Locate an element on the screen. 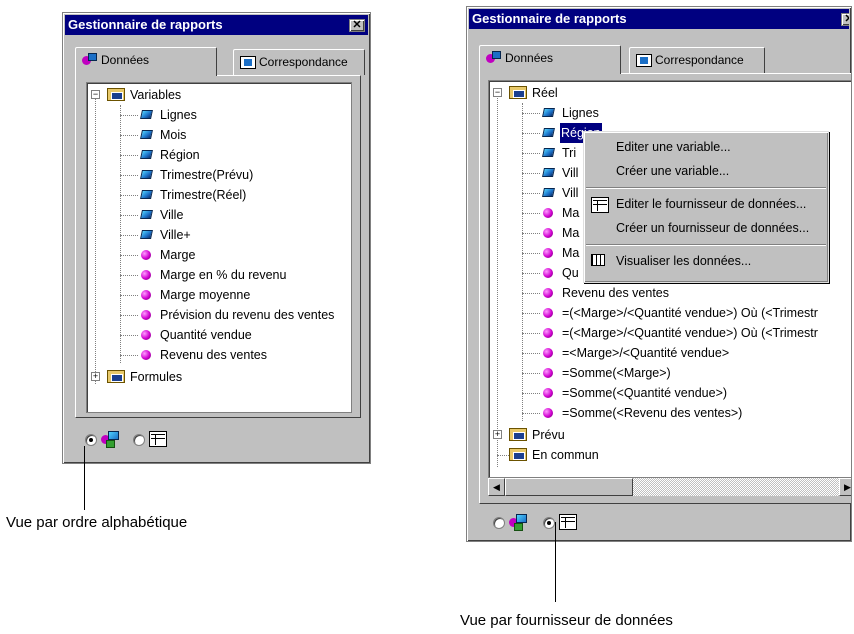 This screenshot has width=854, height=634. tree-item-label: Vill is located at coordinates (570, 193).